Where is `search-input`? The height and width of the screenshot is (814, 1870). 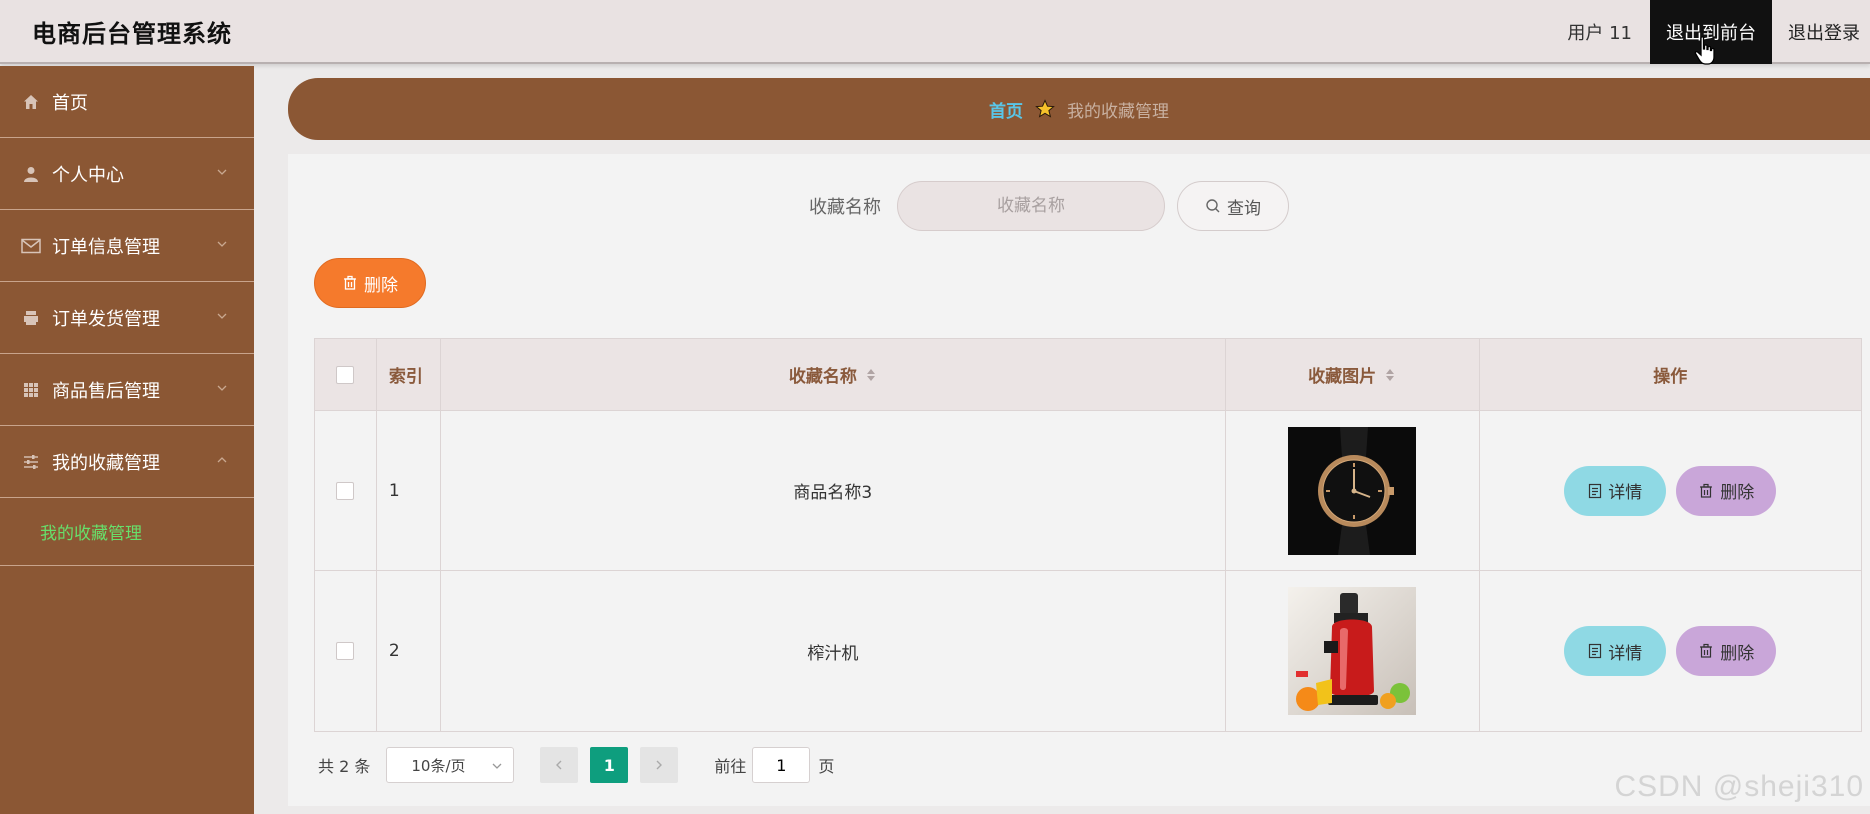 search-input is located at coordinates (1031, 206).